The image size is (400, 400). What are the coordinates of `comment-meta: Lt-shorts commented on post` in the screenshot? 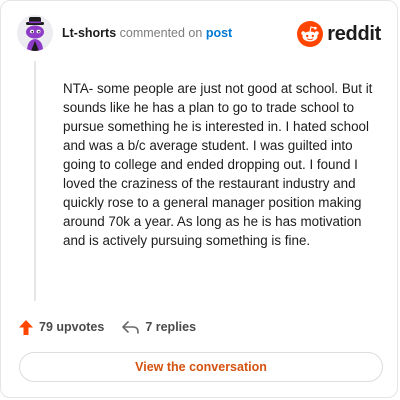 It's located at (147, 33).